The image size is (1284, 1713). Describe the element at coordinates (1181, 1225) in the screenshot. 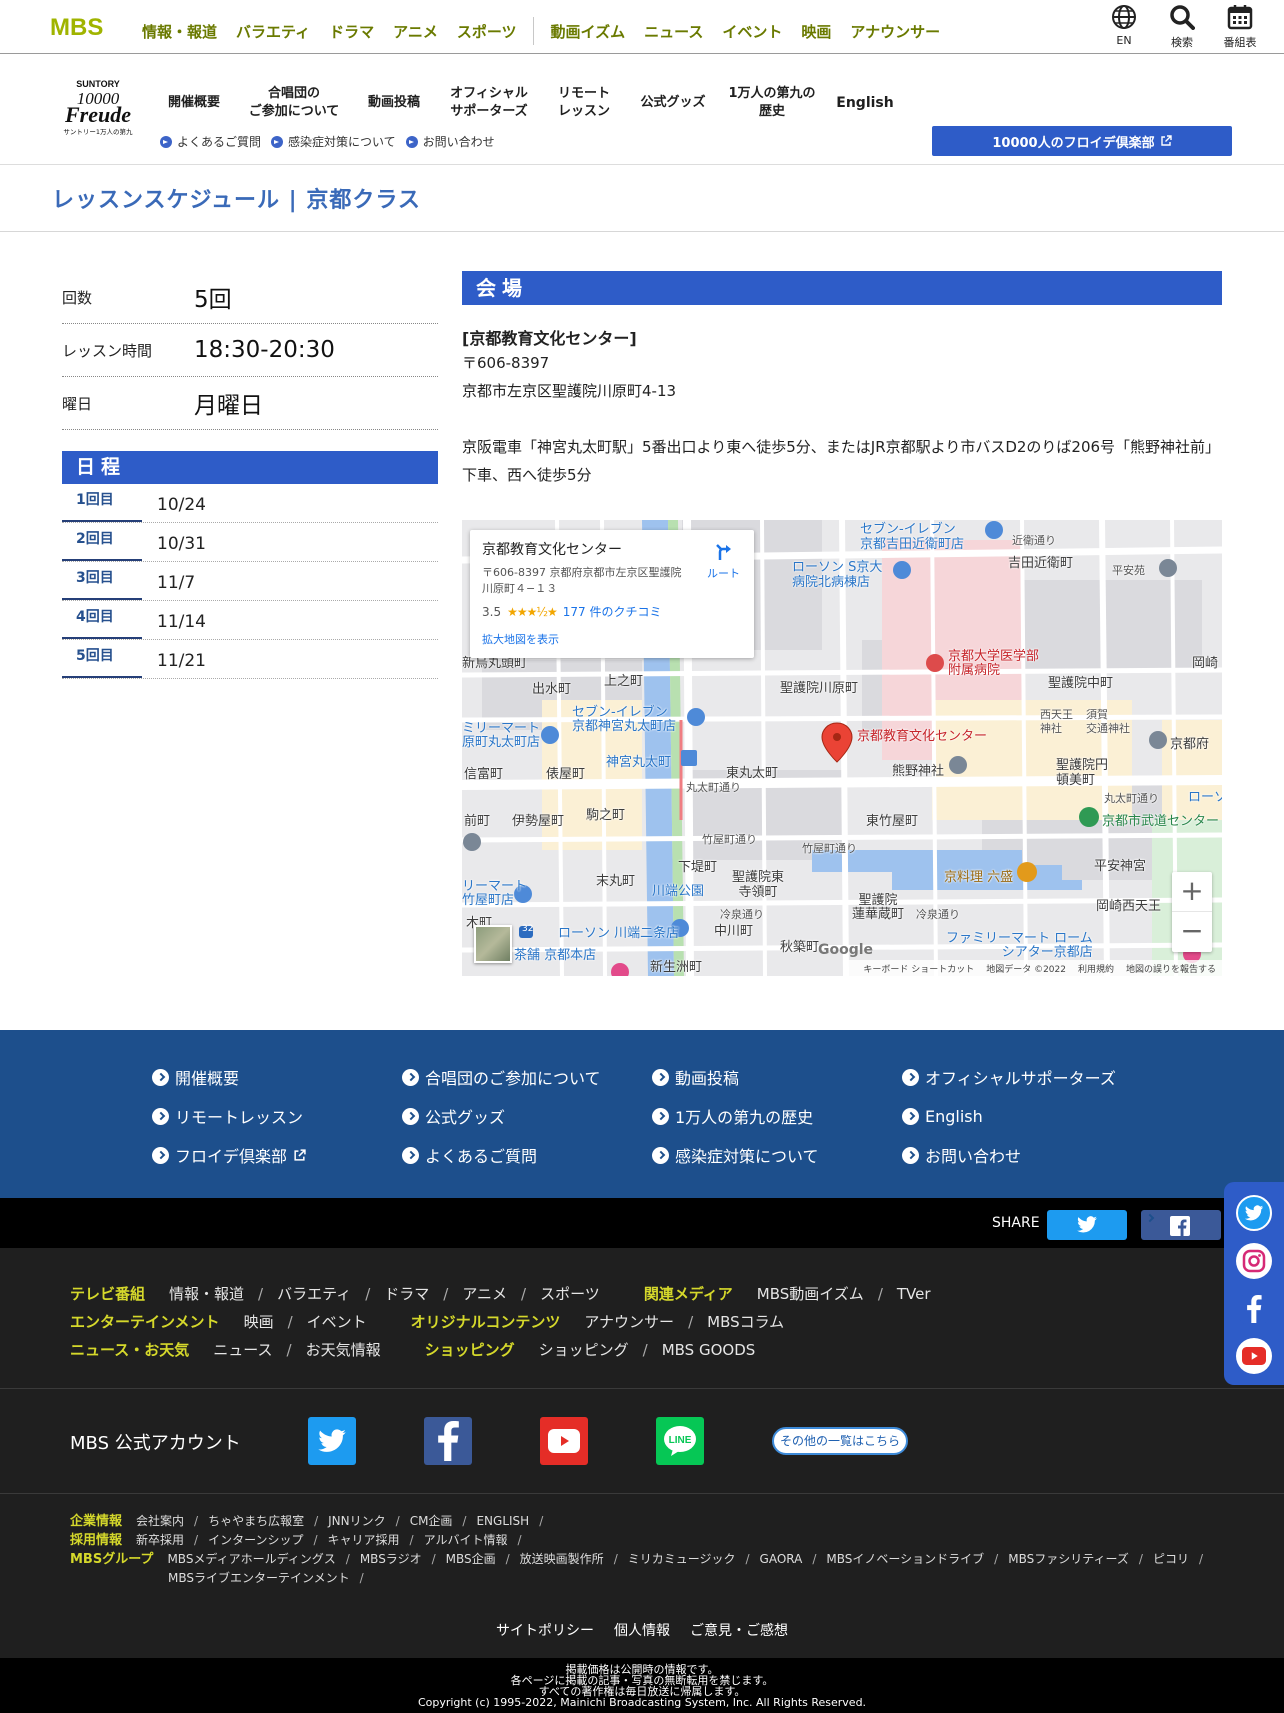

I see `share-facebook-button` at that location.